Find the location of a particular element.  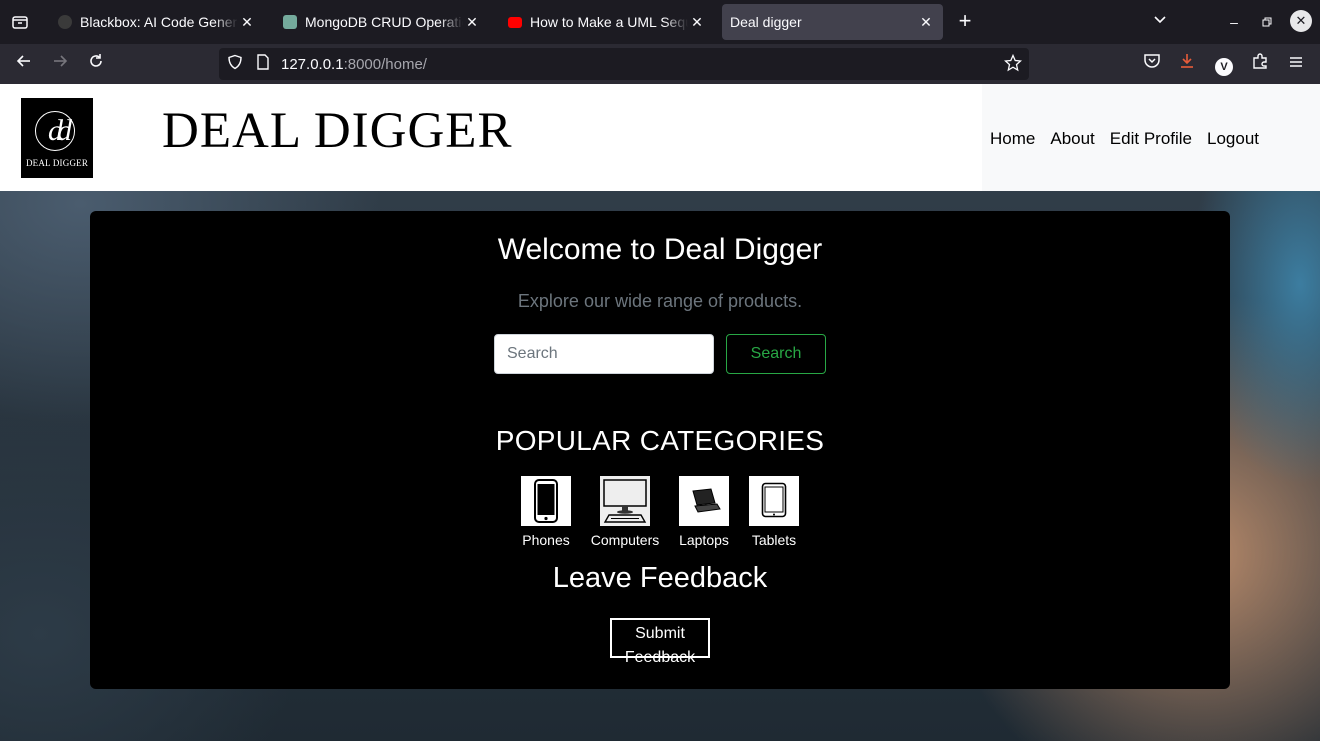

profile-icon: V is located at coordinates (1224, 67).